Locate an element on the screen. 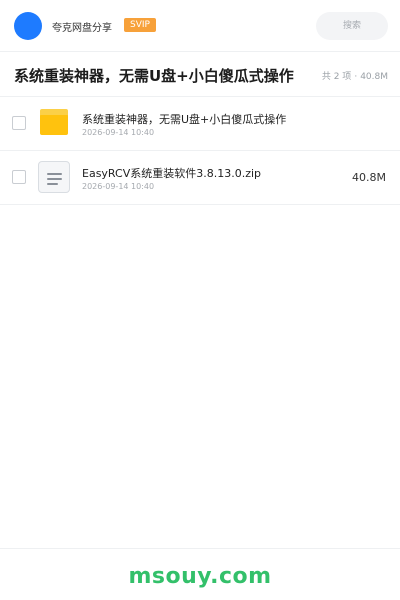 This screenshot has height=600, width=400. footer: msouy.com is located at coordinates (200, 574).